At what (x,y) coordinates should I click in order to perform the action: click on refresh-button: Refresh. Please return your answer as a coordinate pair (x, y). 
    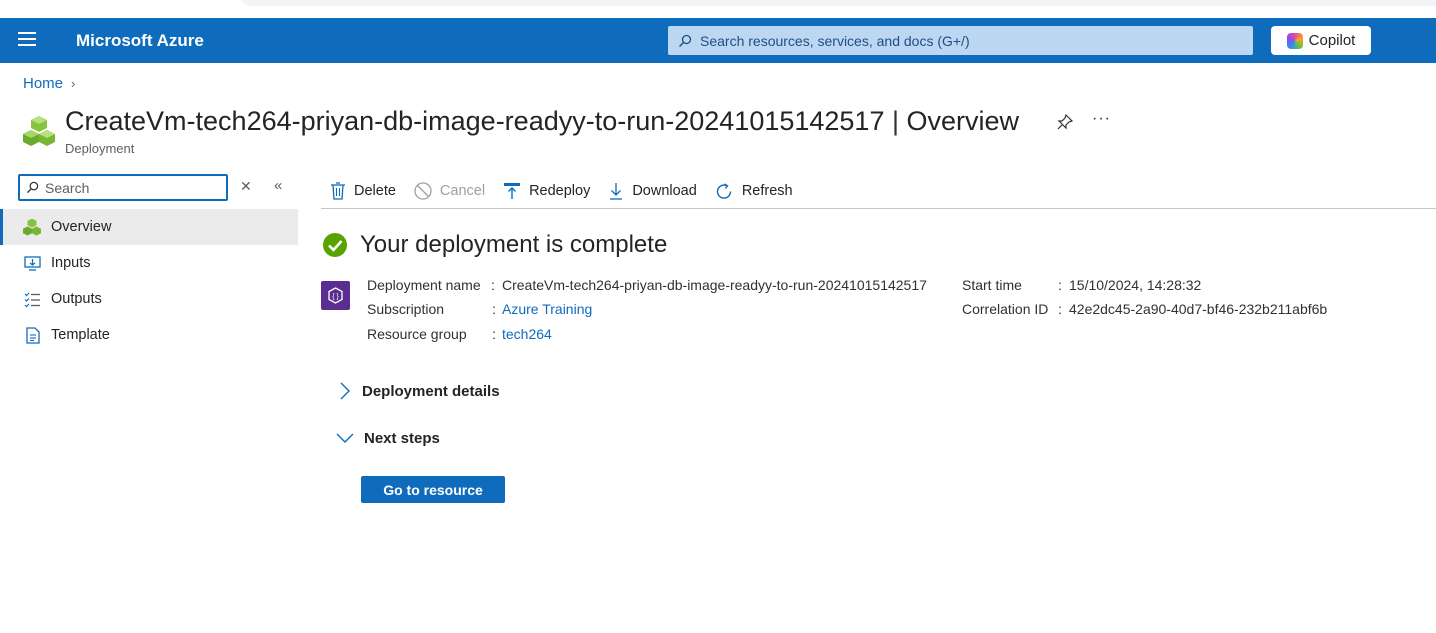
    Looking at the image, I should click on (754, 191).